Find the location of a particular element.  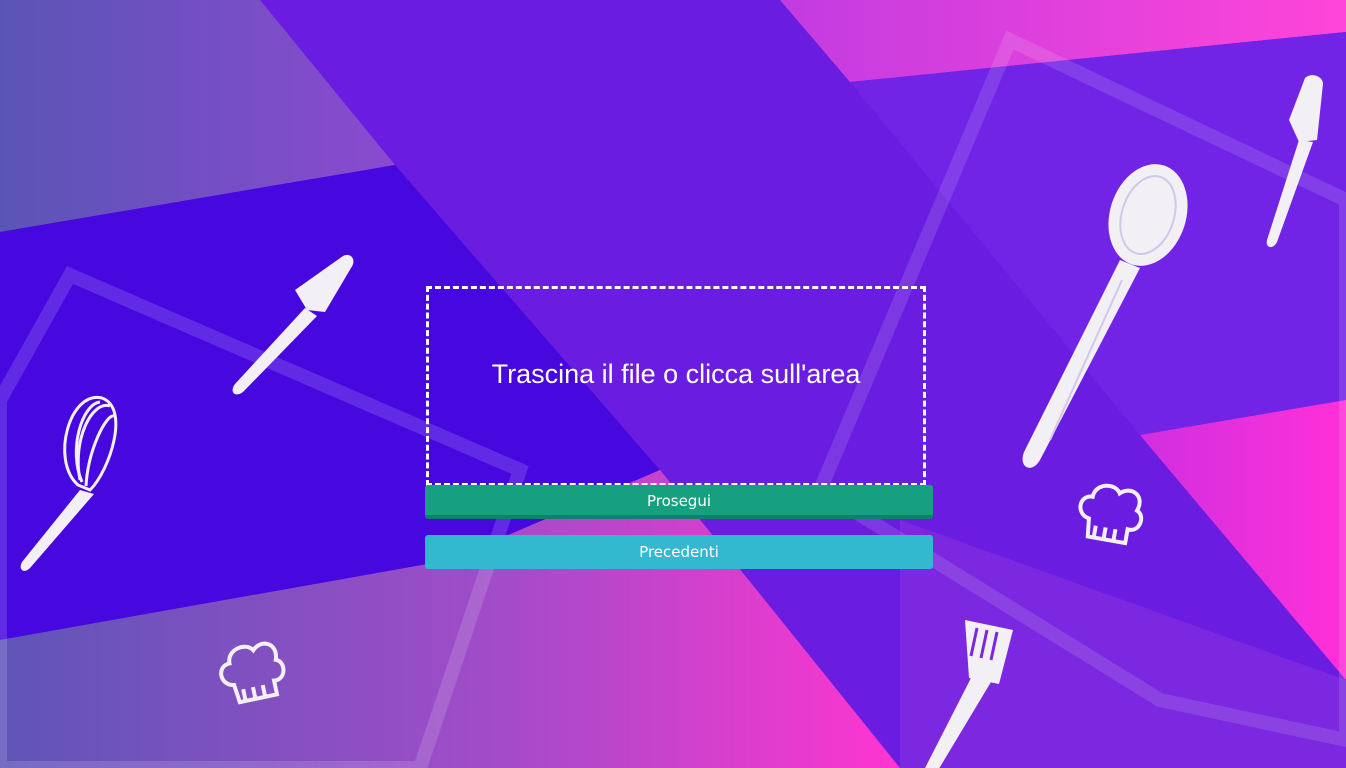

previous-button: Precedenti is located at coordinates (679, 552).